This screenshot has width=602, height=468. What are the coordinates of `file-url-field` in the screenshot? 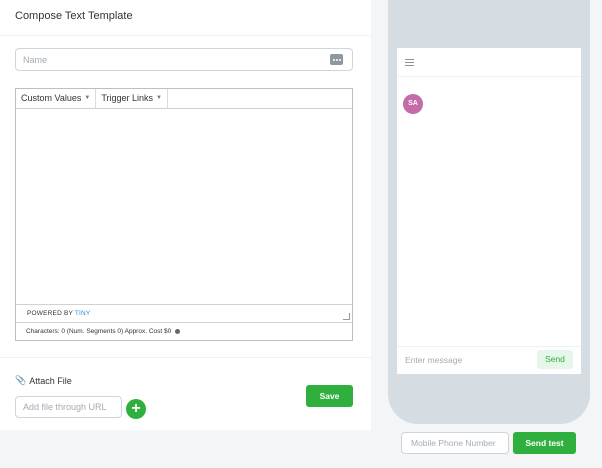 It's located at (68, 407).